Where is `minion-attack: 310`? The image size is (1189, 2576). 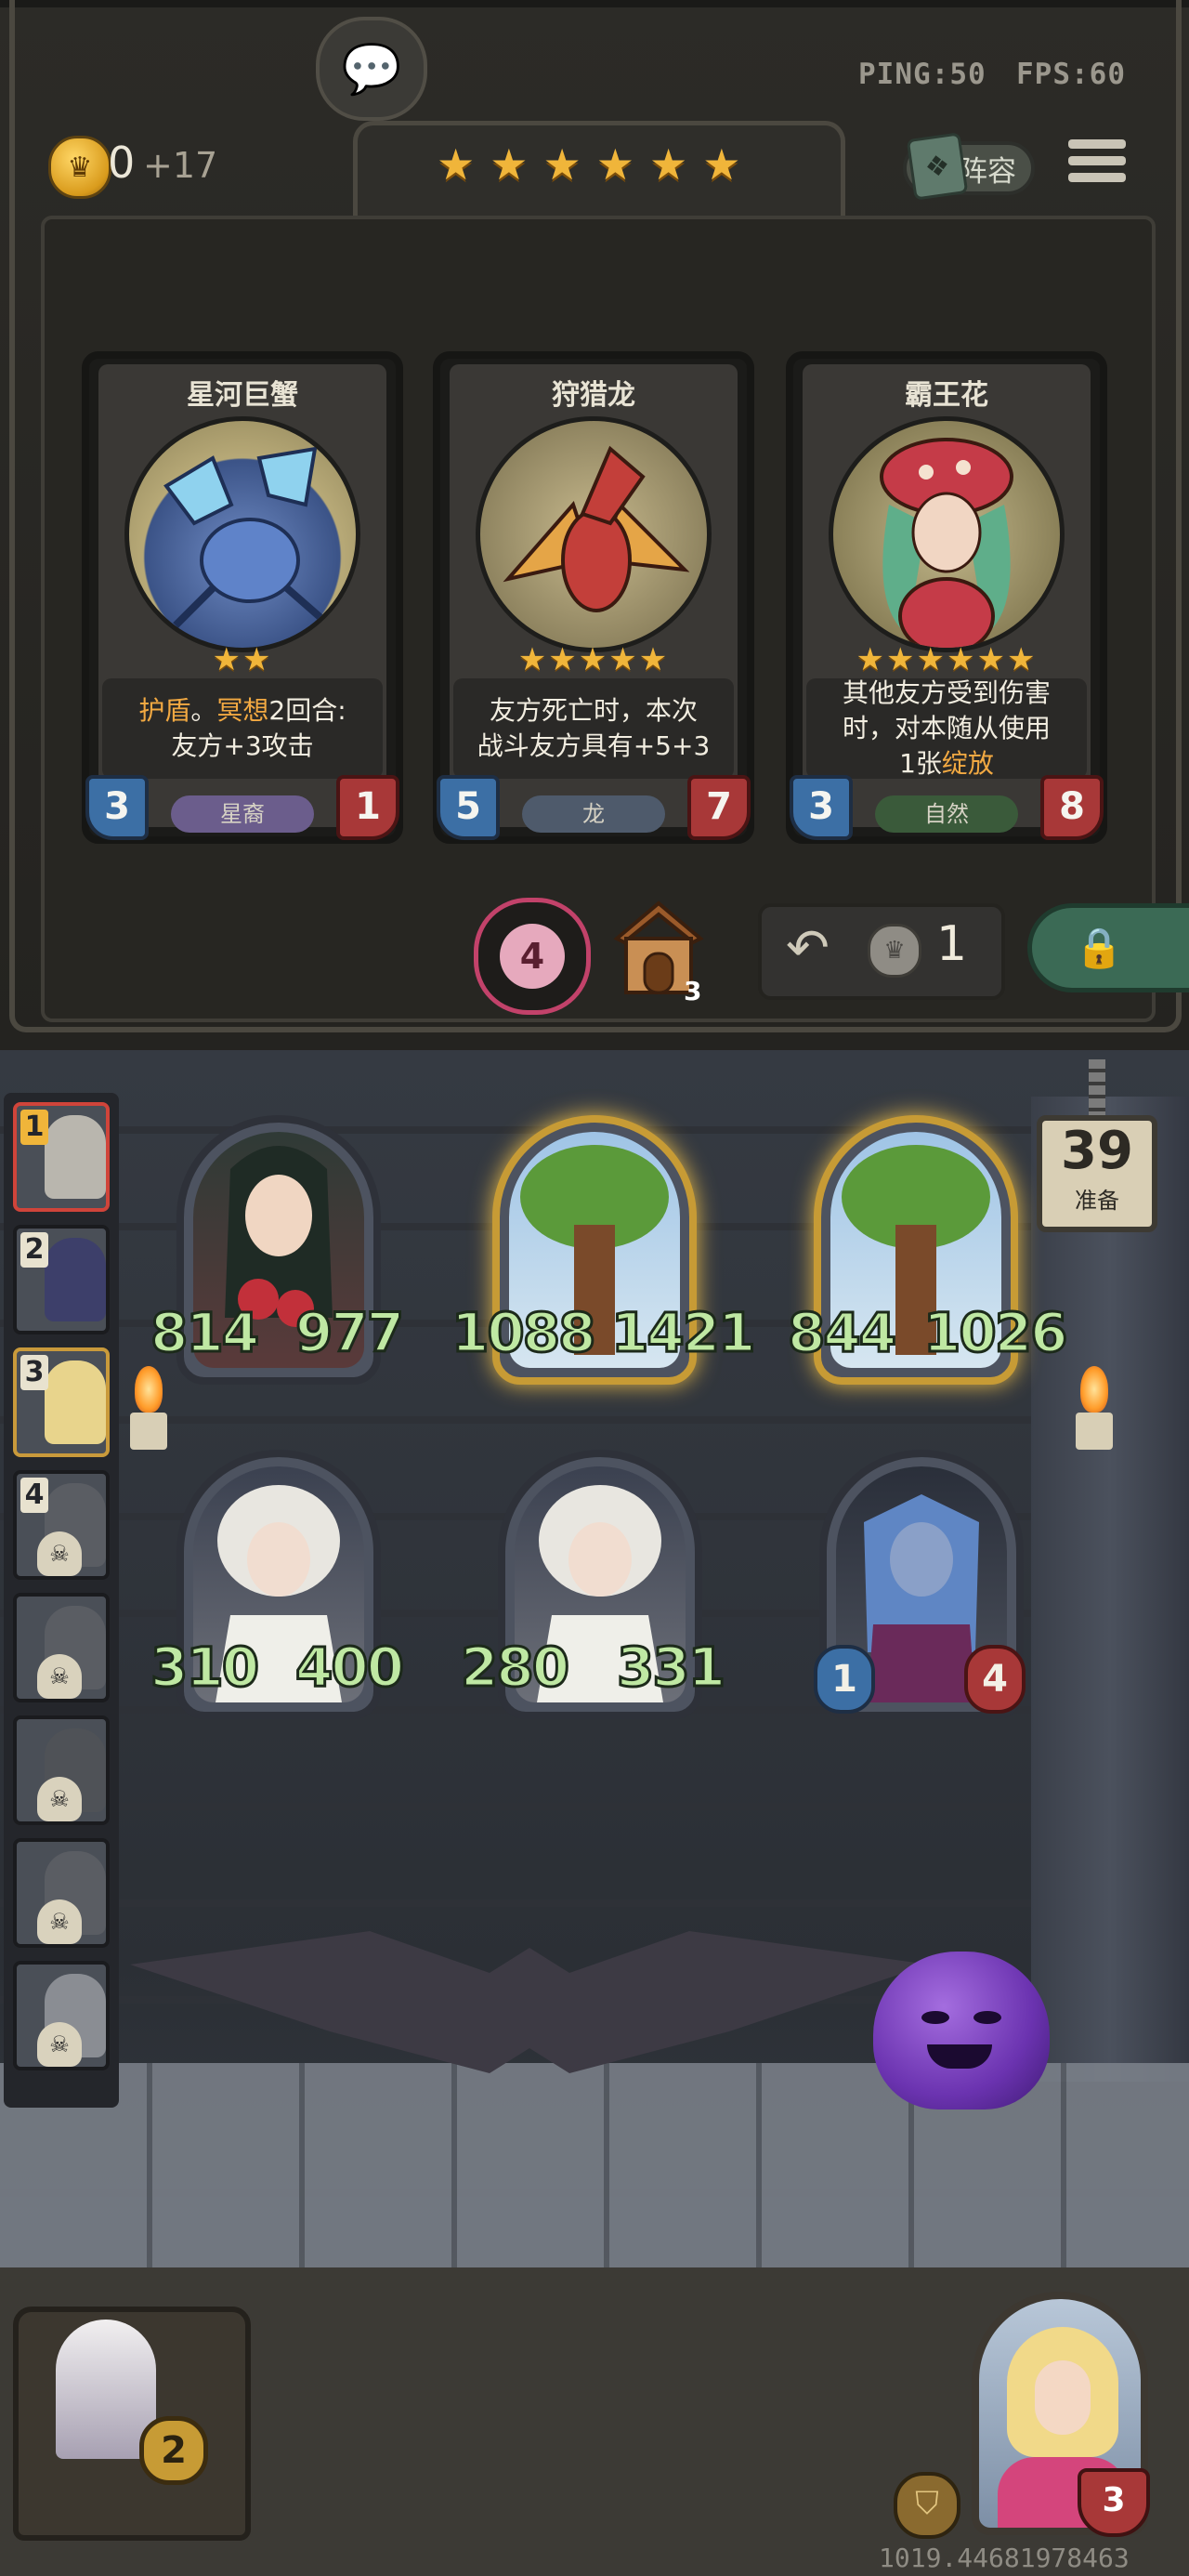 minion-attack: 310 is located at coordinates (204, 1668).